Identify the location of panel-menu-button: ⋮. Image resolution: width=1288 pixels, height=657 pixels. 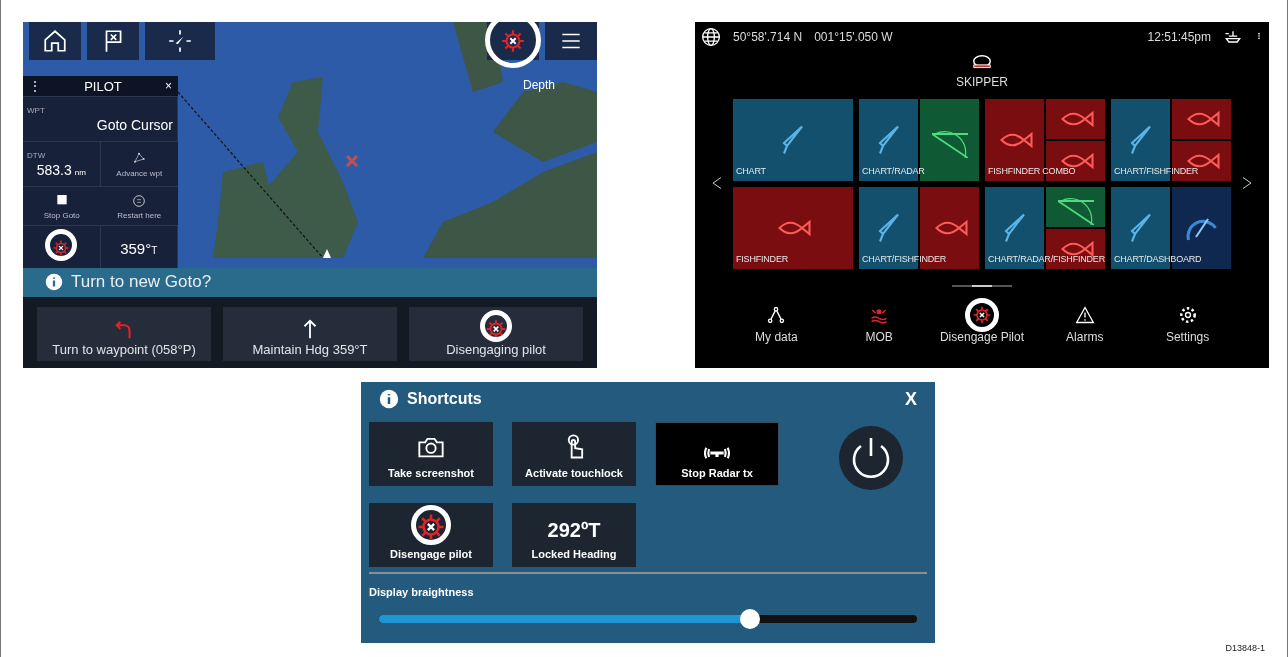
(35, 86).